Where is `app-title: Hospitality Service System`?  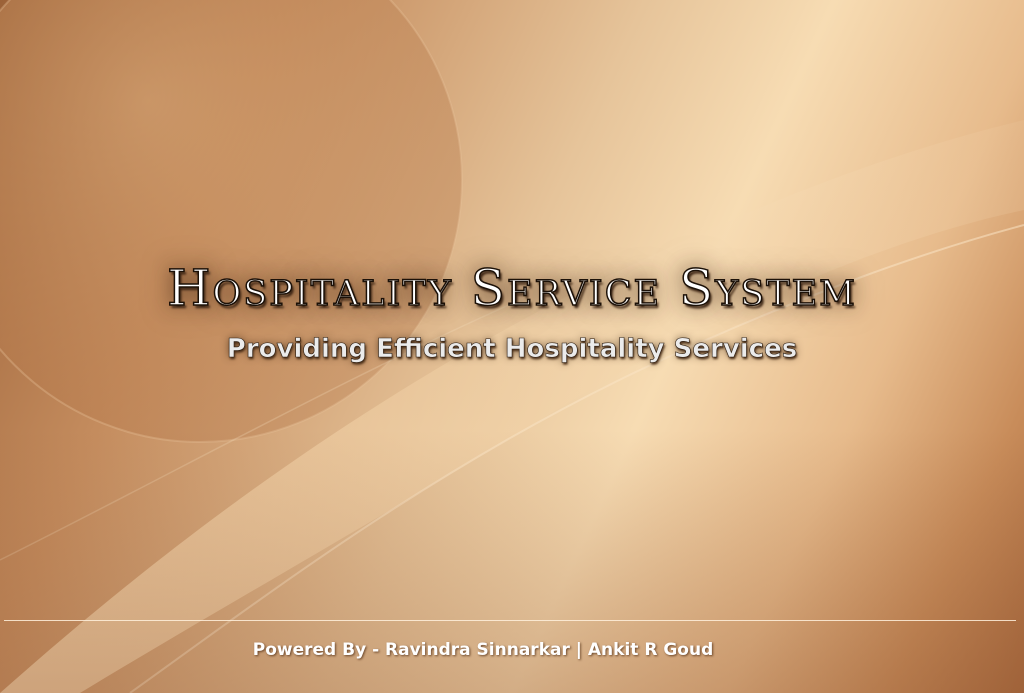
app-title: Hospitality Service System is located at coordinates (512, 288).